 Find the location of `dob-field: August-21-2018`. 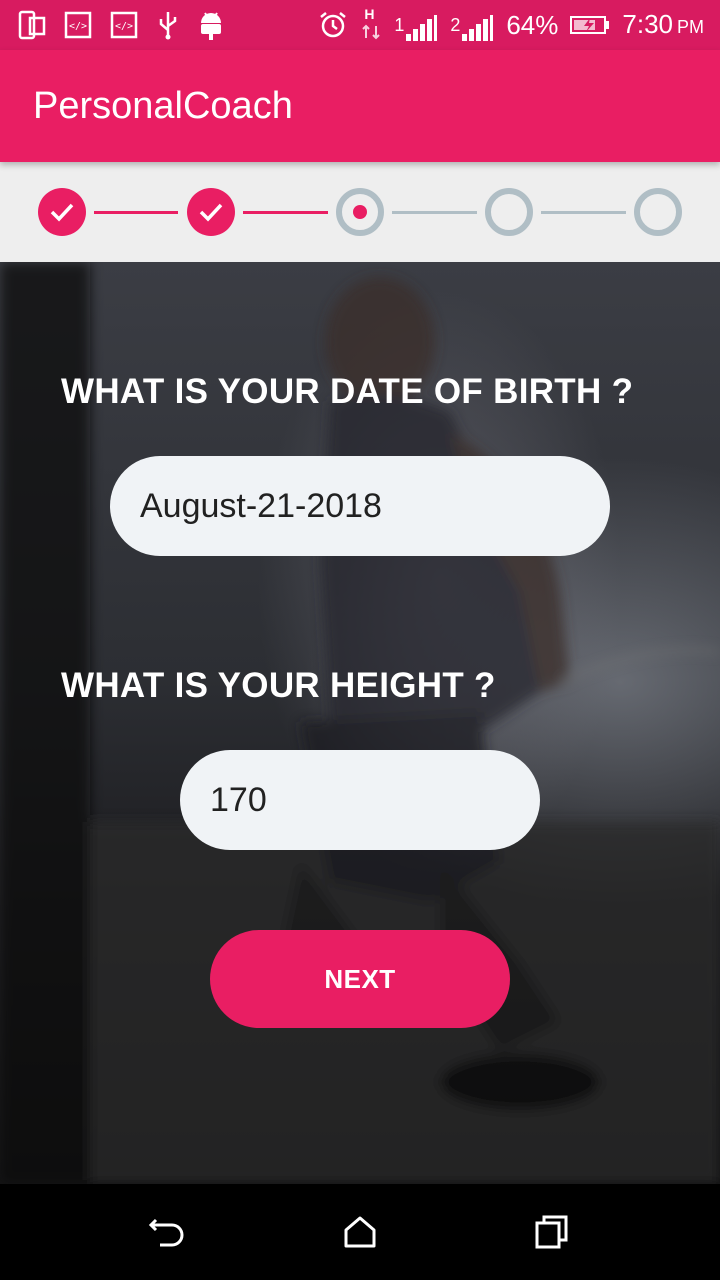

dob-field: August-21-2018 is located at coordinates (360, 506).